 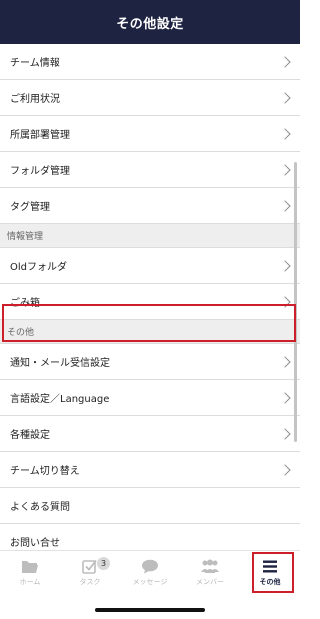 I want to click on tab-label: メッセージ, so click(x=150, y=582).